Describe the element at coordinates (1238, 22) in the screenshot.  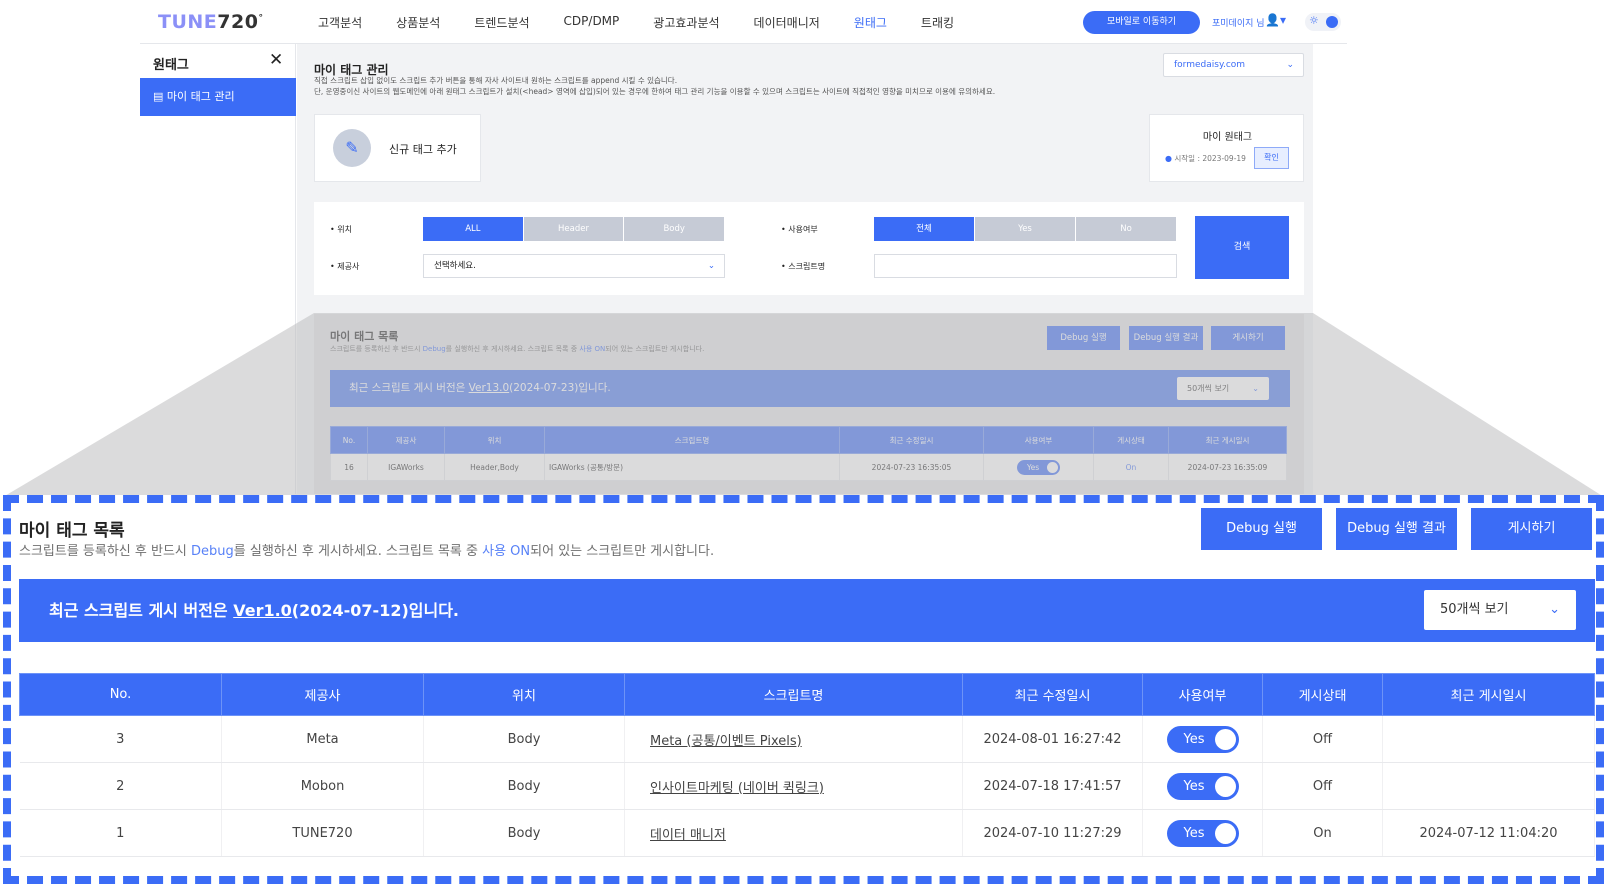
I see `account-link: 포미데이지 님` at that location.